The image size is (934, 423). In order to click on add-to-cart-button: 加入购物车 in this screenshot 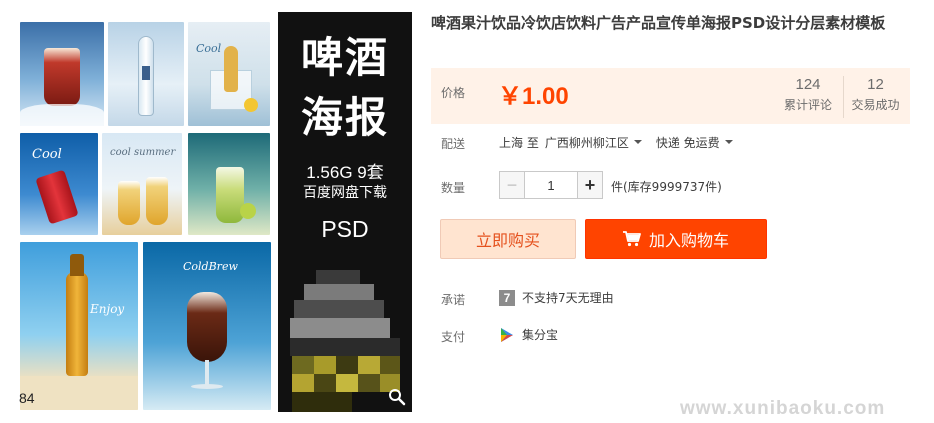, I will do `click(676, 239)`.